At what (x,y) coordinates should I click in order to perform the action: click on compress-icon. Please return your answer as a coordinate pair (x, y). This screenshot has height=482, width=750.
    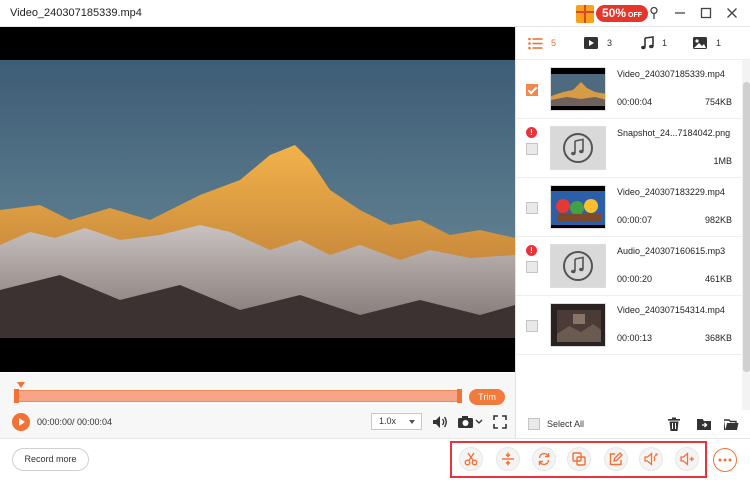
    Looking at the image, I should click on (508, 459).